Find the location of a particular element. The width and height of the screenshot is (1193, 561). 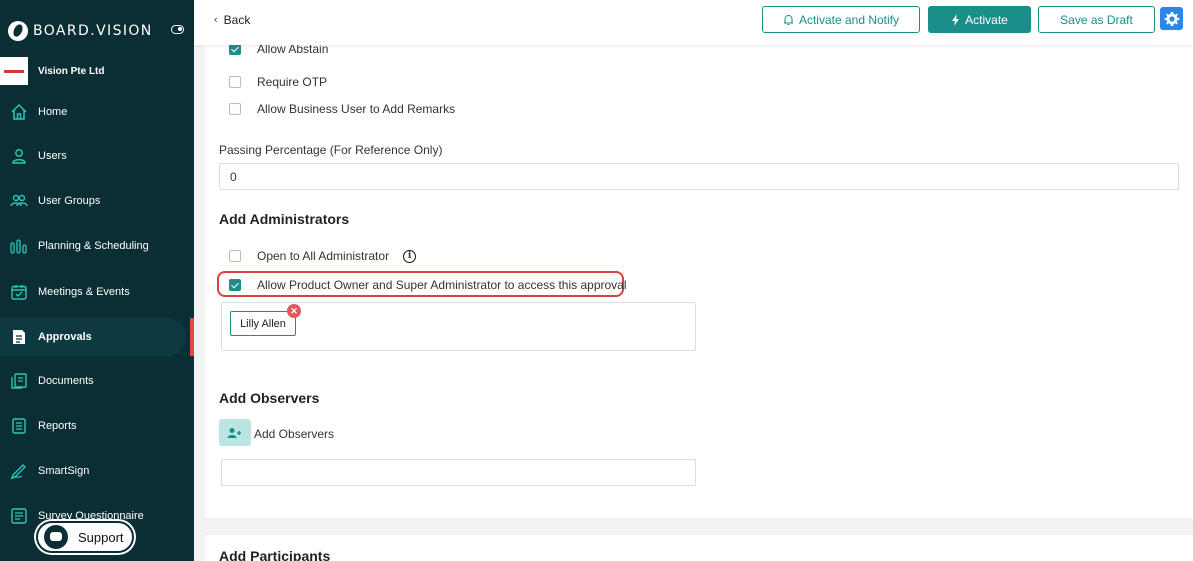

activate-and-notify-button: Activate and Notify is located at coordinates (841, 19).